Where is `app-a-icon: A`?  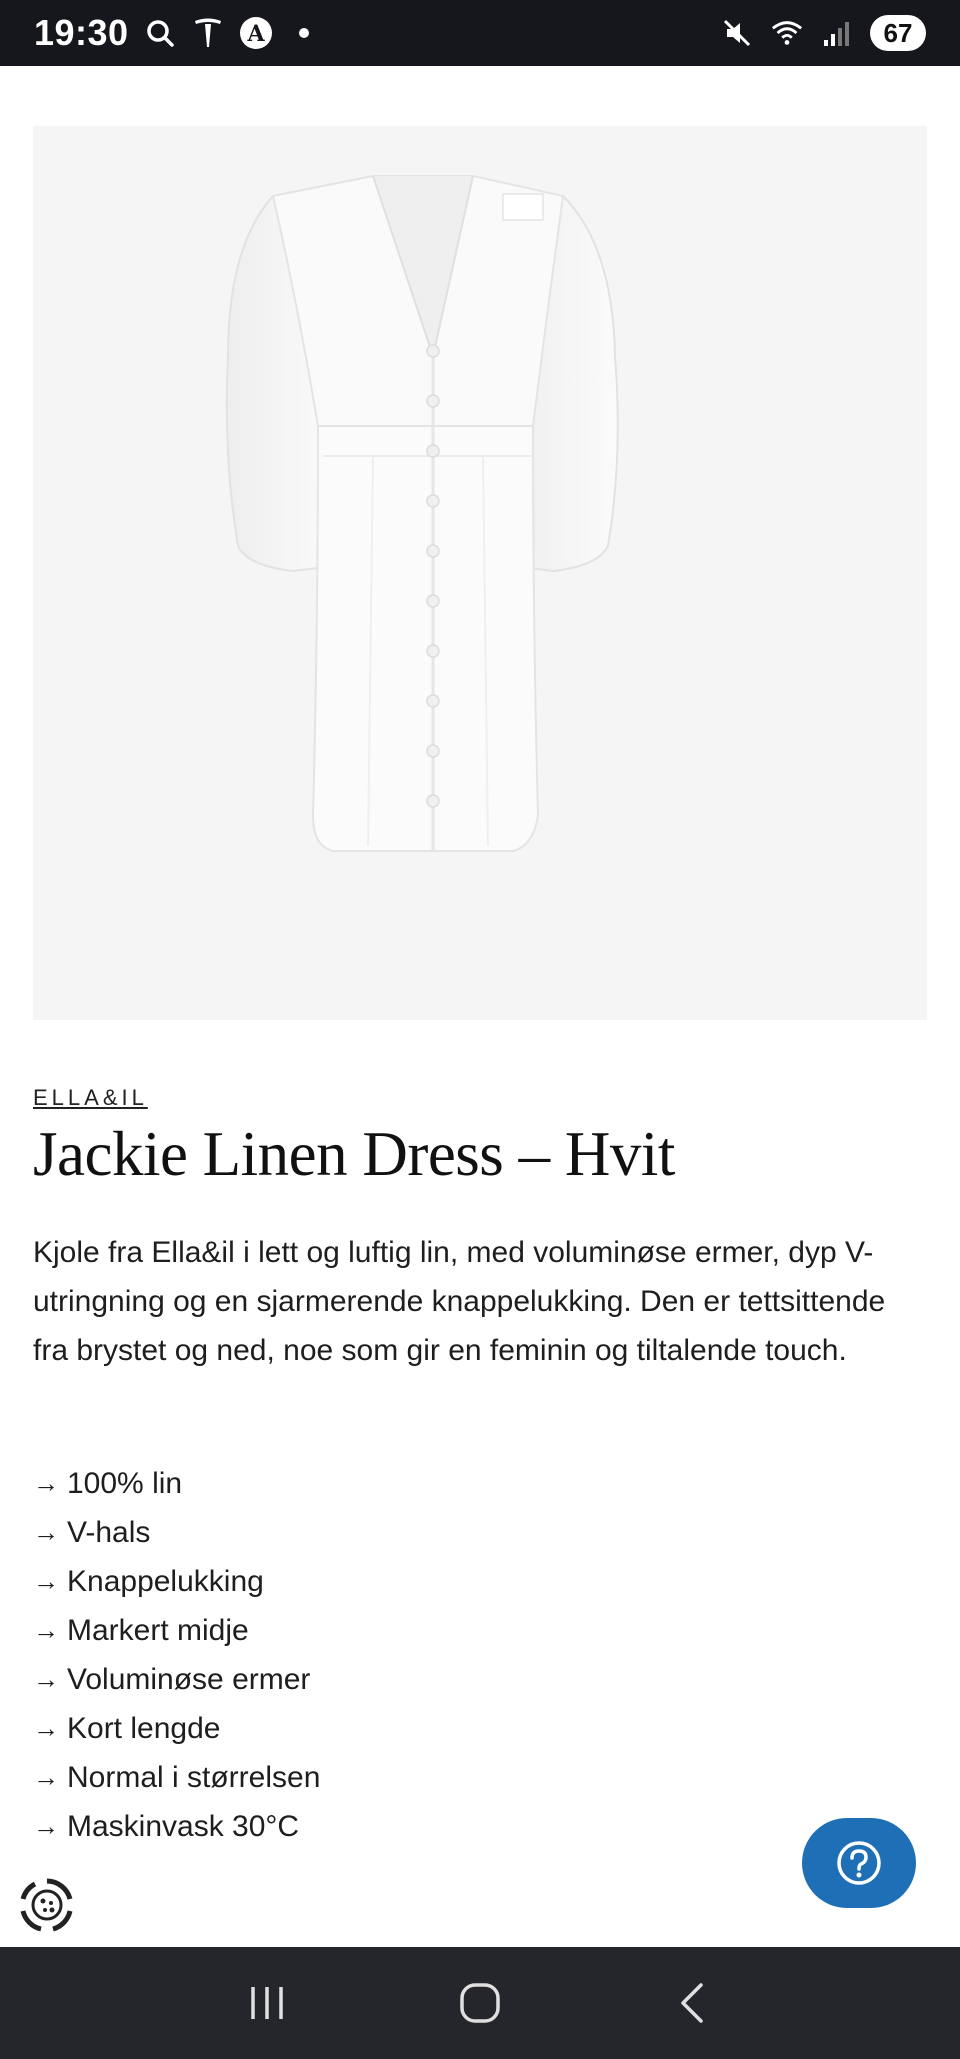
app-a-icon: A is located at coordinates (256, 33).